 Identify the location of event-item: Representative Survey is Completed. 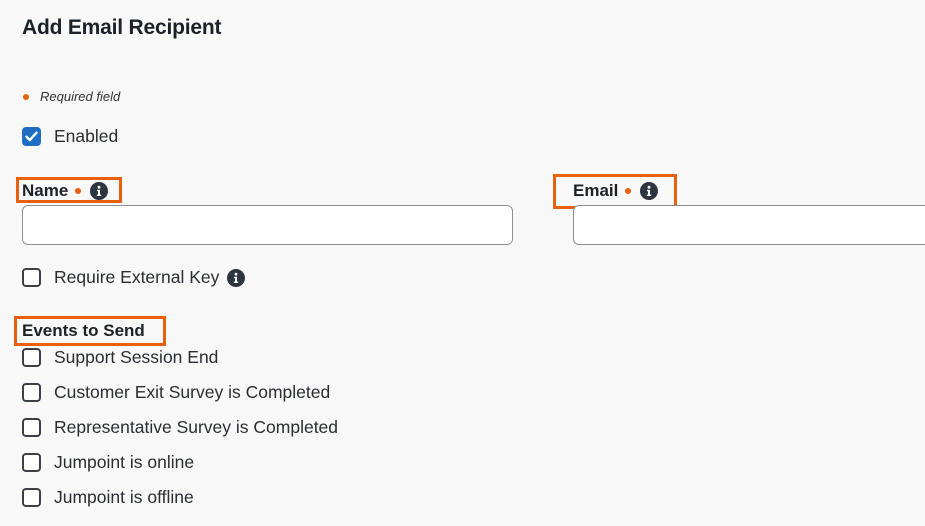
(180, 427).